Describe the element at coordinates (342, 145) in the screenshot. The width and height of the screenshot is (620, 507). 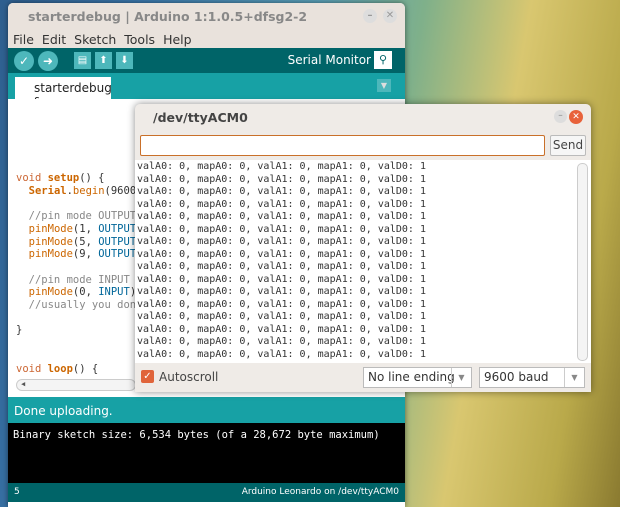
I see `serial-input` at that location.